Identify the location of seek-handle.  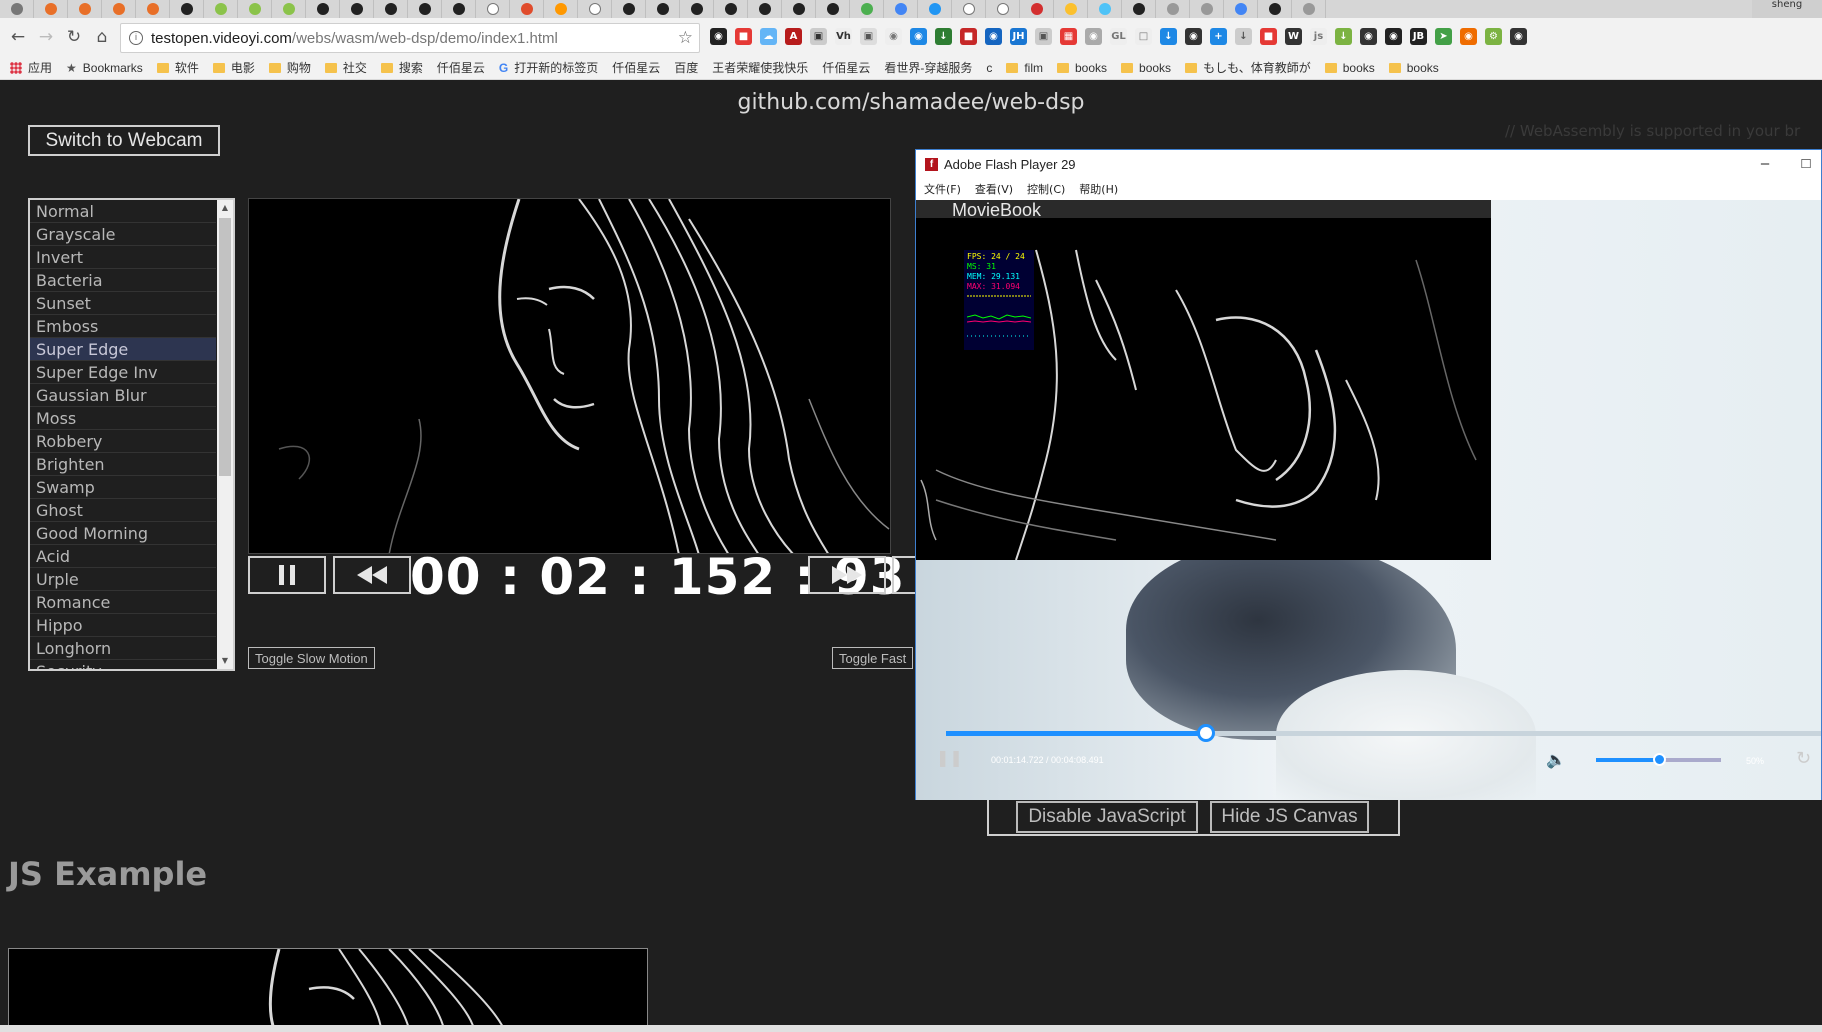
(1205, 733).